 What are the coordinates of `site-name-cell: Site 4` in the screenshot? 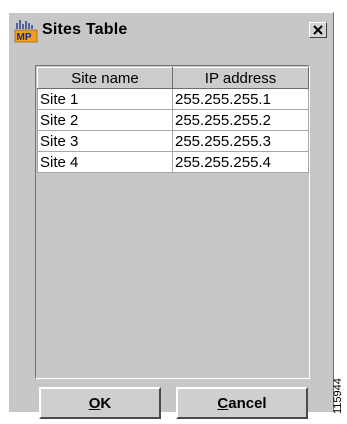 It's located at (105, 162).